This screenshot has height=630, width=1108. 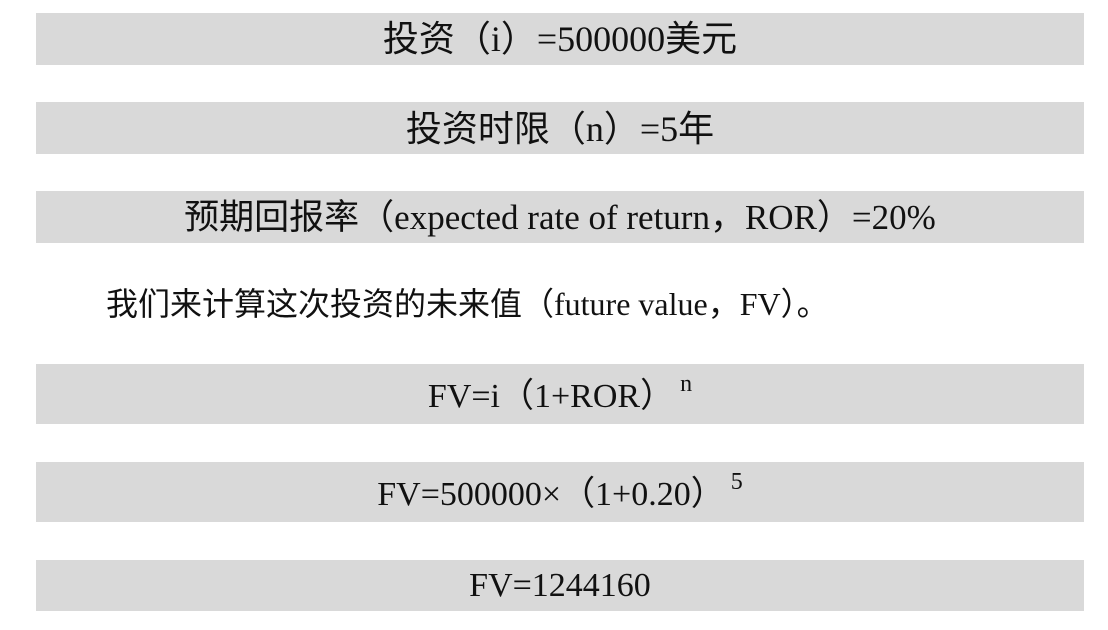 I want to click on ror-band: 预期回报率（expected rate of return，ROR）=20%, so click(x=560, y=217).